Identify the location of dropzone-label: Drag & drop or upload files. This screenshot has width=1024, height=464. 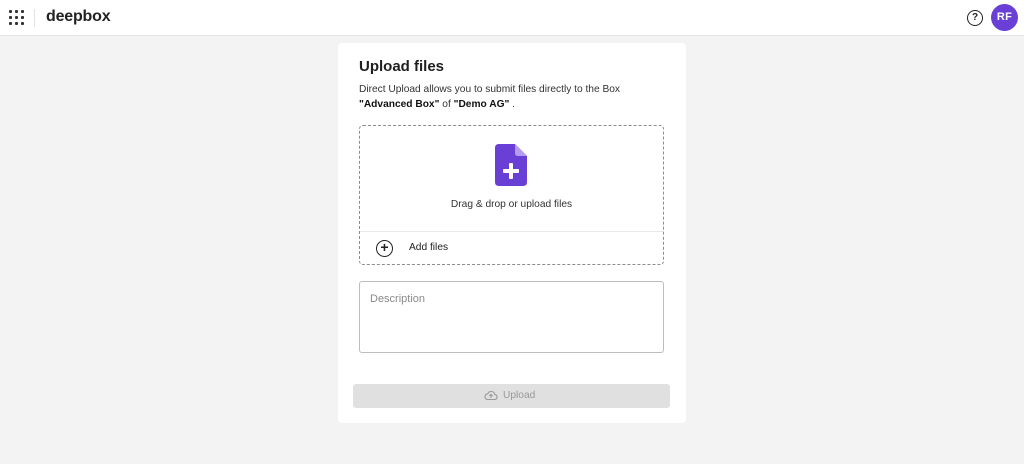
(511, 204).